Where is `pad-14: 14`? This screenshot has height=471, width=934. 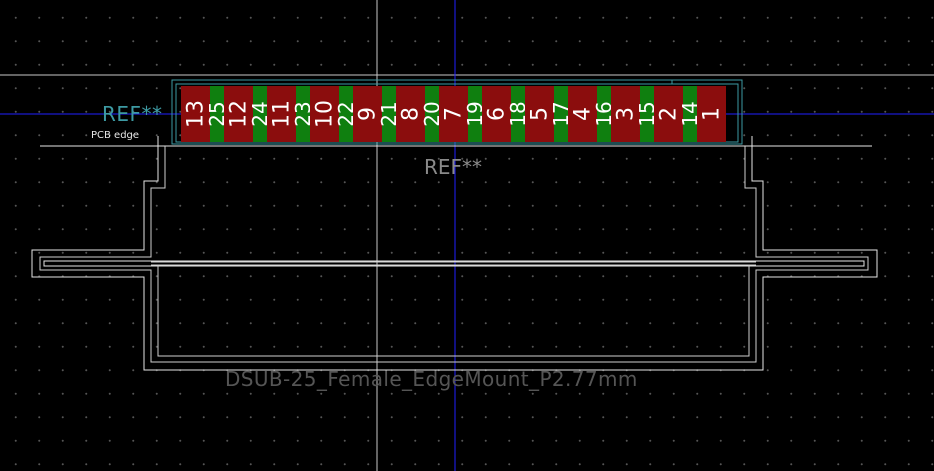 pad-14: 14 is located at coordinates (690, 114).